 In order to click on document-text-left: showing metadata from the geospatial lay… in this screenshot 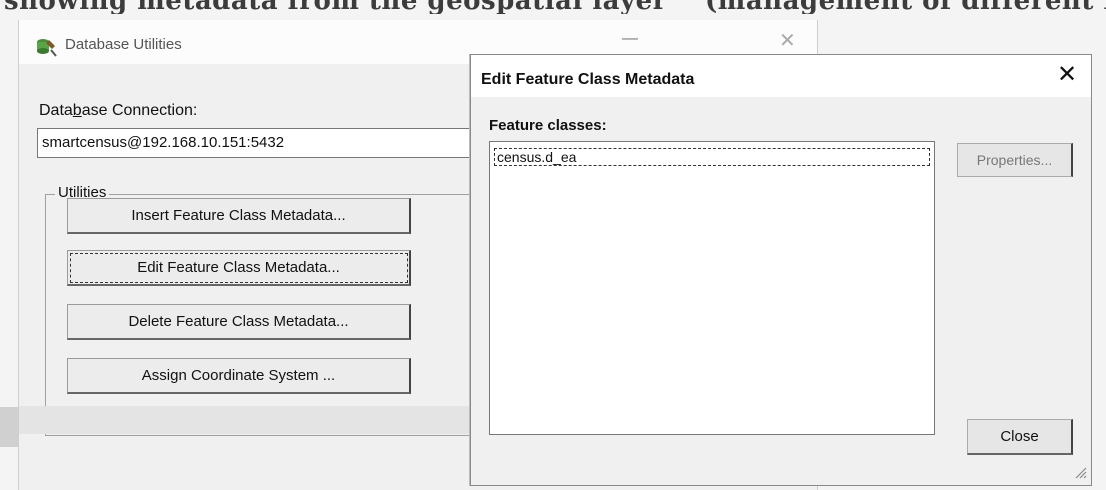, I will do `click(335, 7)`.